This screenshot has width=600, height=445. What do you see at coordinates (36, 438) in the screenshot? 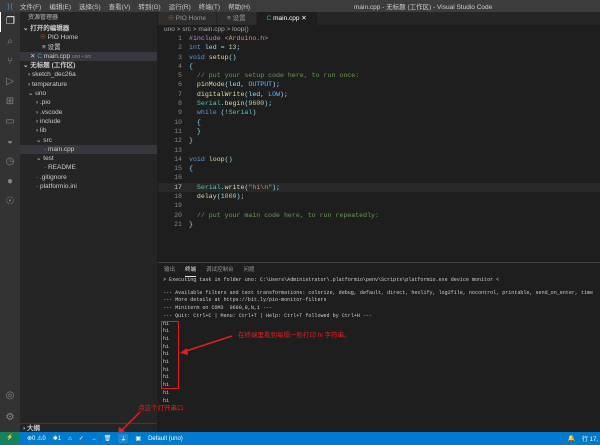
I see `problems-count: ⊗0 ⚠0` at bounding box center [36, 438].